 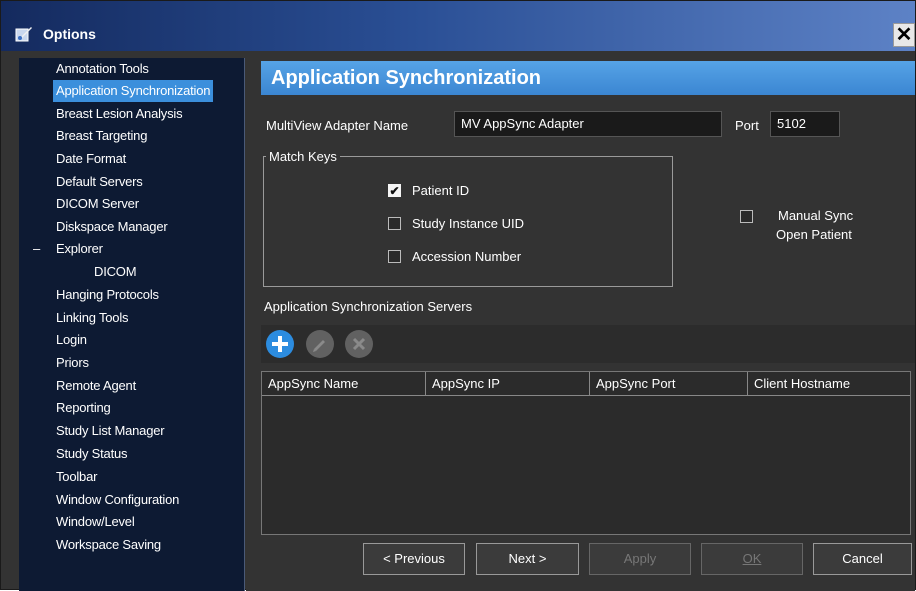 What do you see at coordinates (414, 559) in the screenshot?
I see `previous-button: < Previous` at bounding box center [414, 559].